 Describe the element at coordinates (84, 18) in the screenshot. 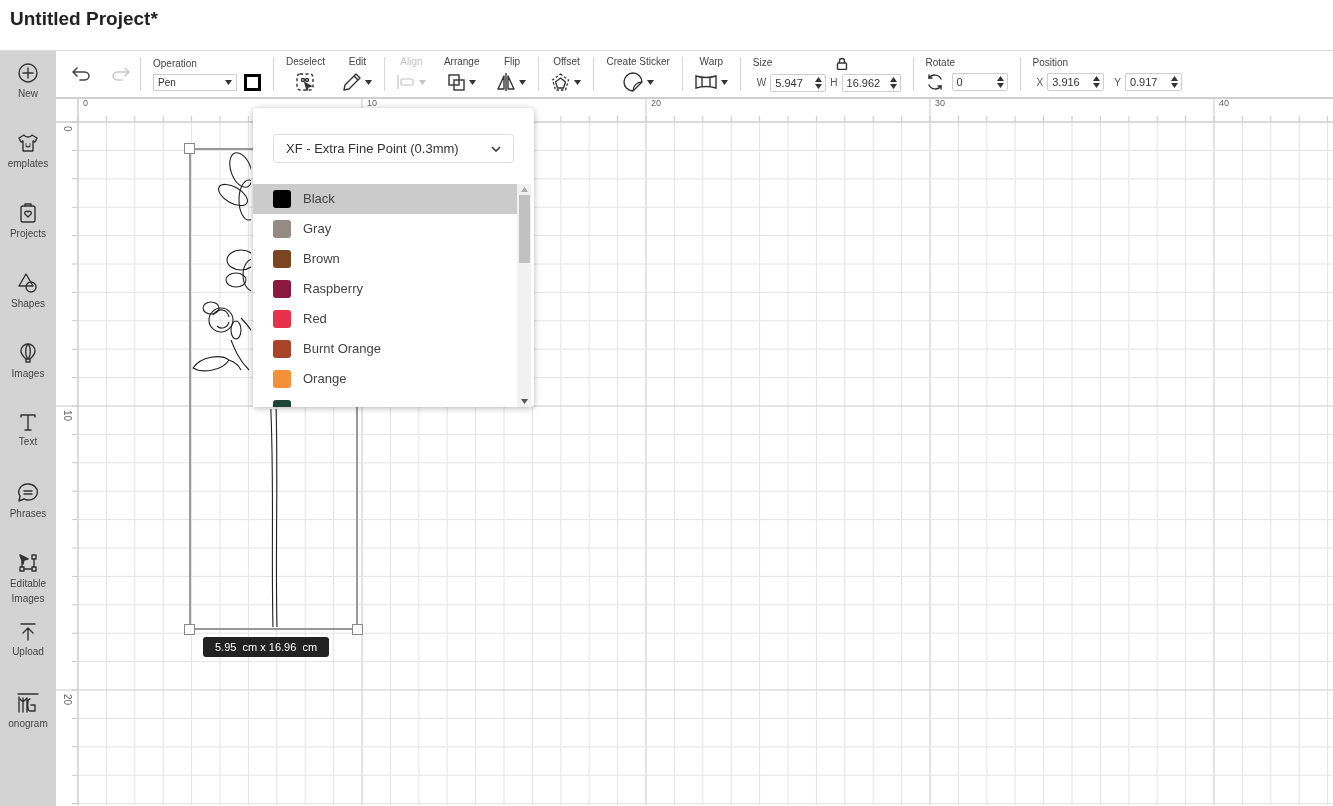

I see `project-title: Untitled Project*` at that location.